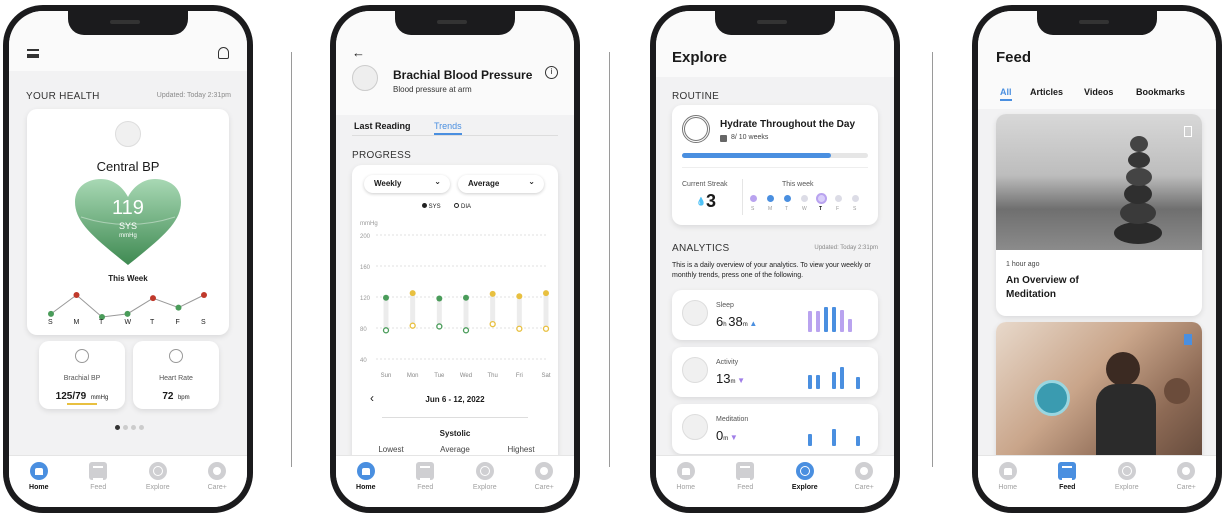 The image size is (1225, 517). I want to click on brachial-bp-card: Brachial BP 125/79 mmHg, so click(82, 375).